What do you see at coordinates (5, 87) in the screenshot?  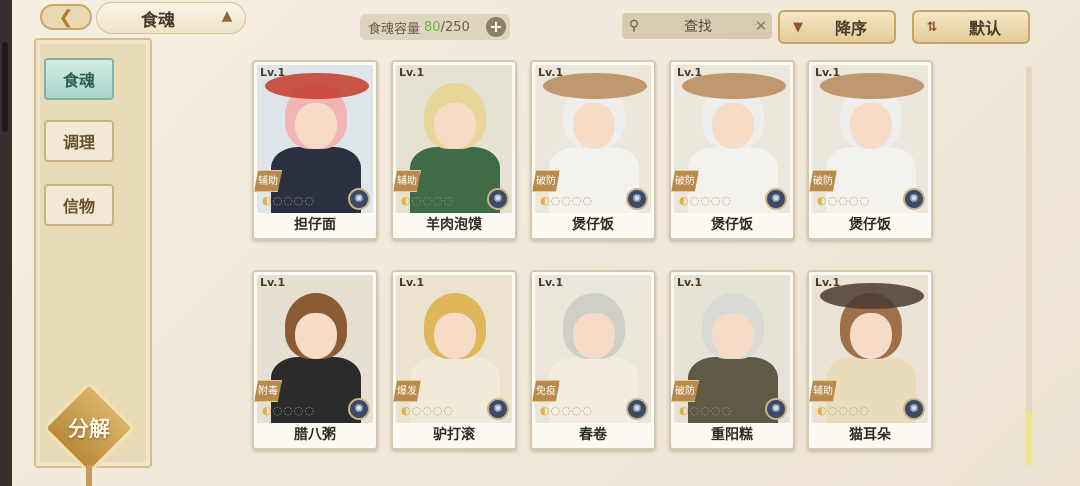 I see `device-notch` at bounding box center [5, 87].